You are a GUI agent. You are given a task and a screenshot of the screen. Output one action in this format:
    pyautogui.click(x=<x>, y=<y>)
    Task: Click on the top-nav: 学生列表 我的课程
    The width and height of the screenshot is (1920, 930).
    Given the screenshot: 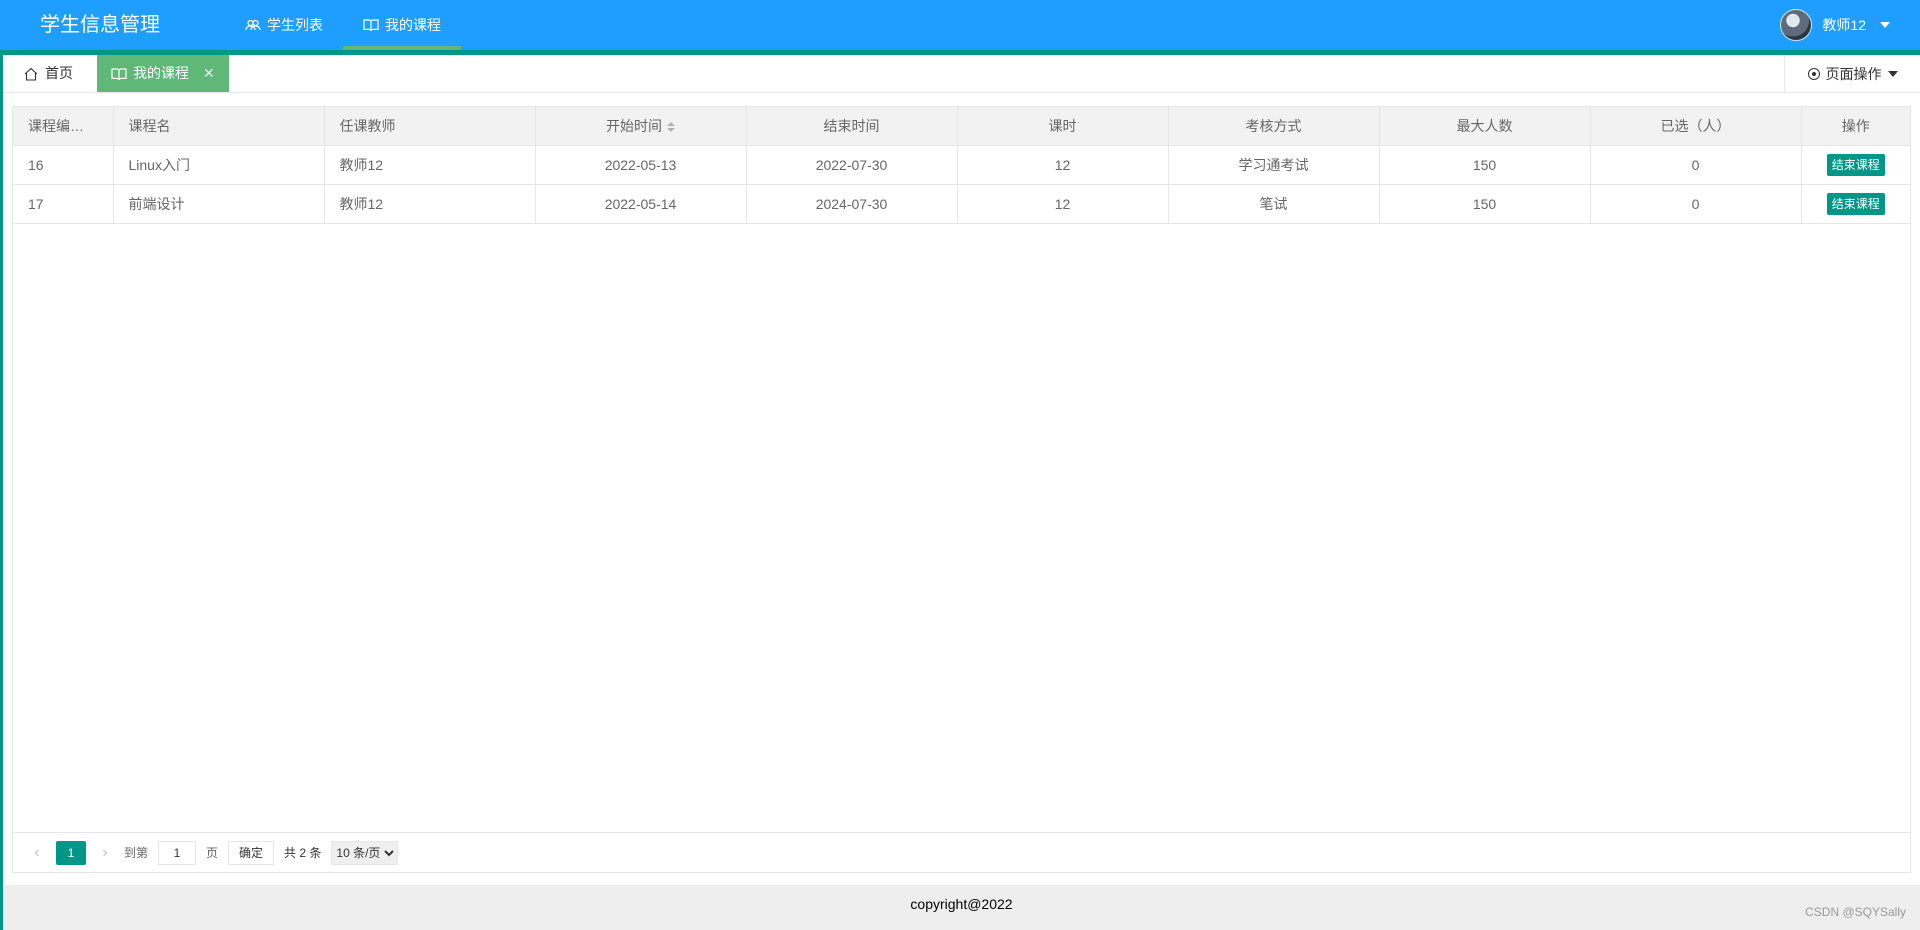 What is the action you would take?
    pyautogui.click(x=343, y=25)
    